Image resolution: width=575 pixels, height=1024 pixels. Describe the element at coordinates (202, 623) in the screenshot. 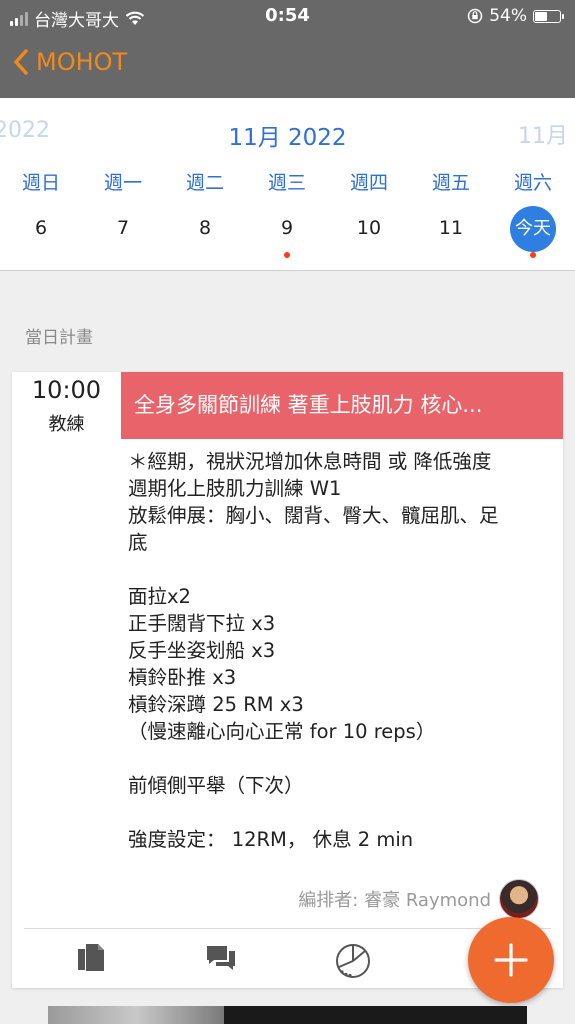

I see `plan-line: 正手闊背下拉 x3` at that location.